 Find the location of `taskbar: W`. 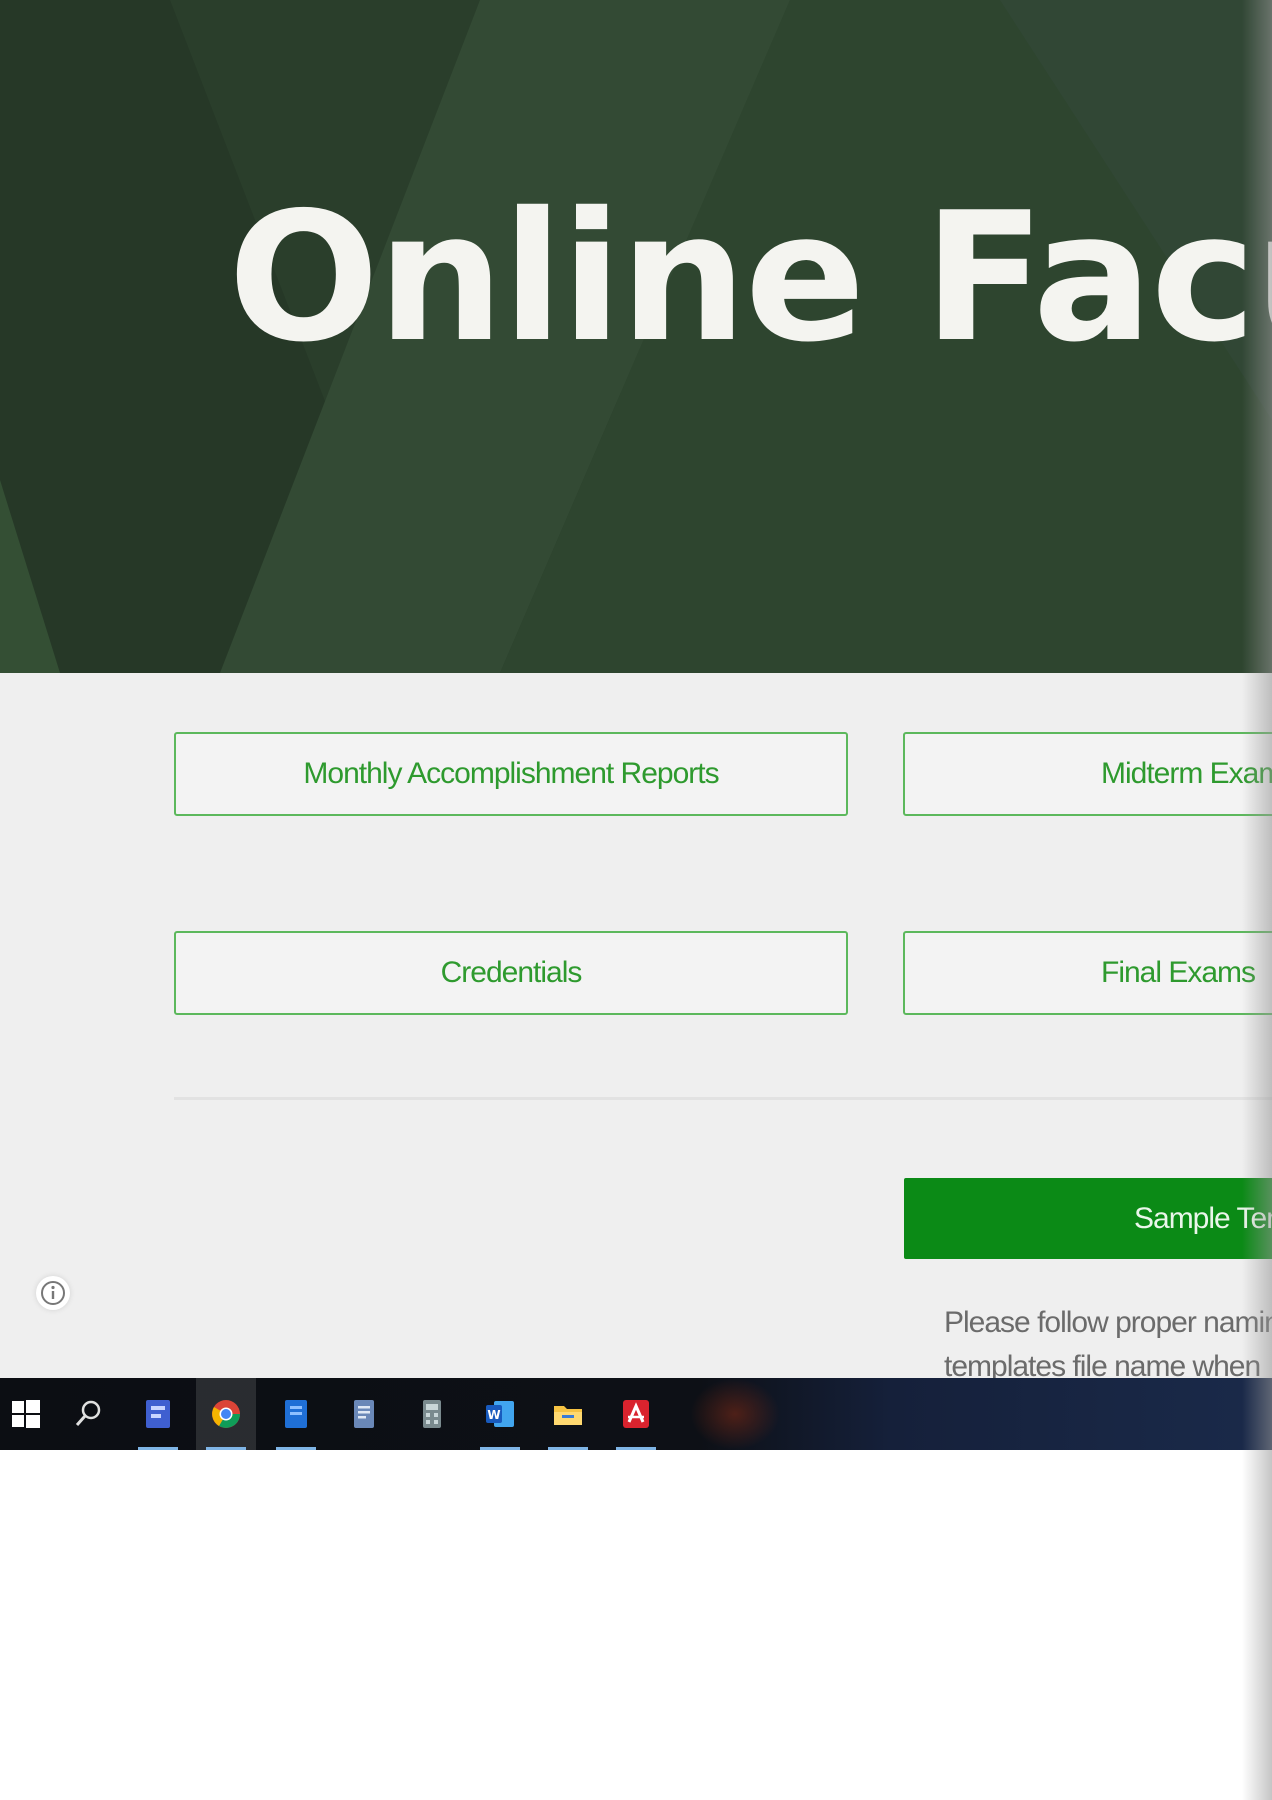

taskbar: W is located at coordinates (636, 1414).